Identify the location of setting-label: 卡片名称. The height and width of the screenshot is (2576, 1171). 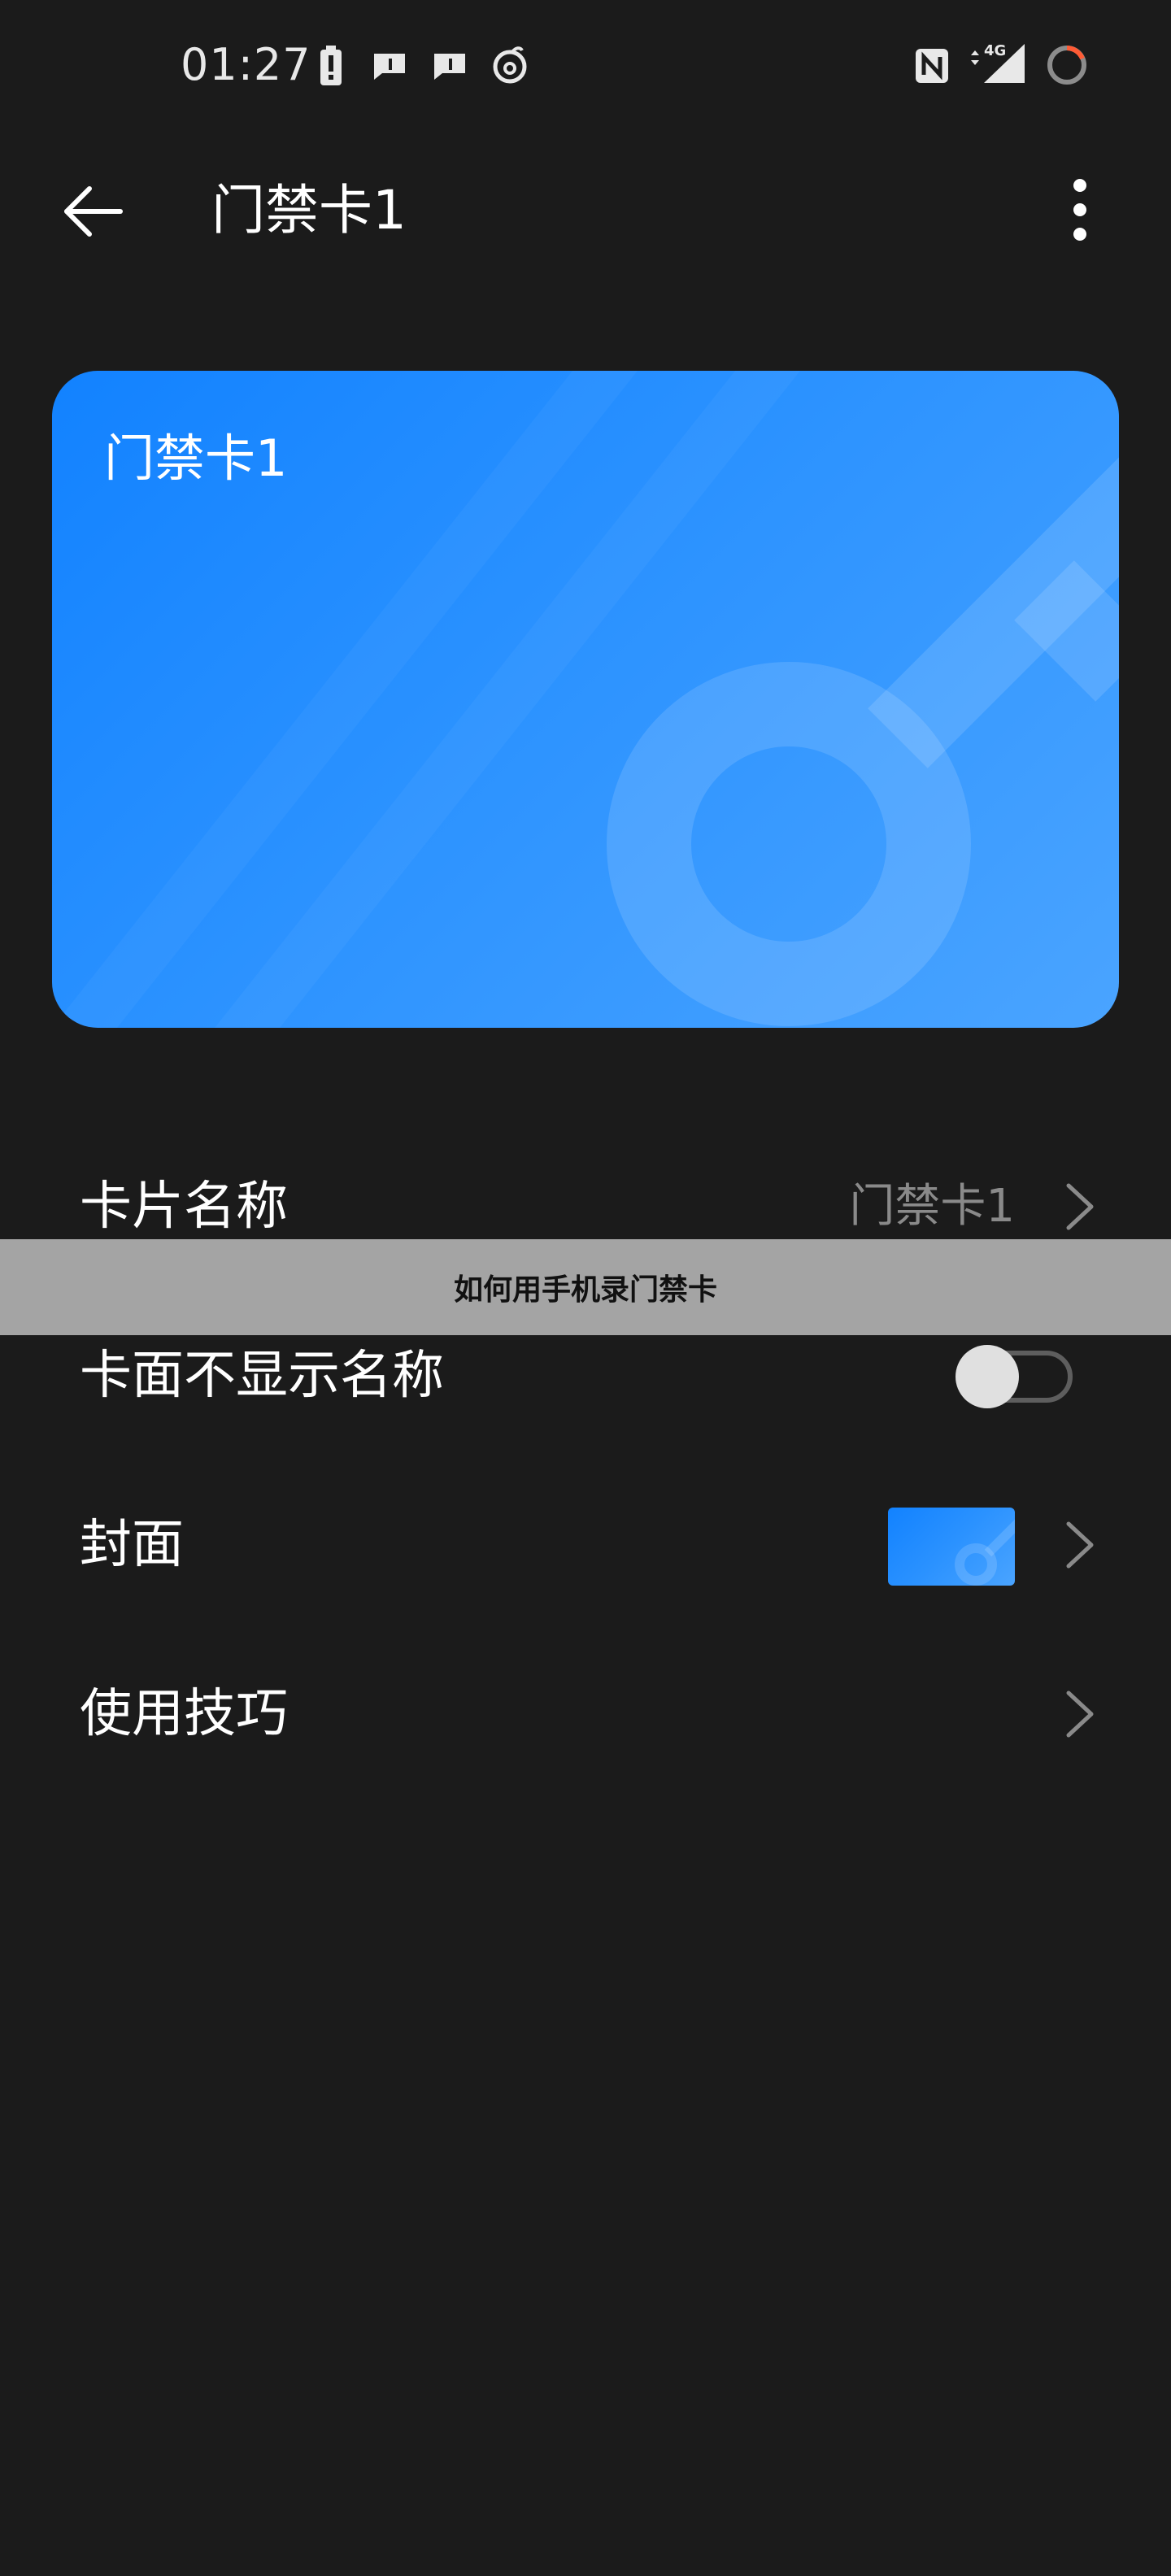
(184, 1207).